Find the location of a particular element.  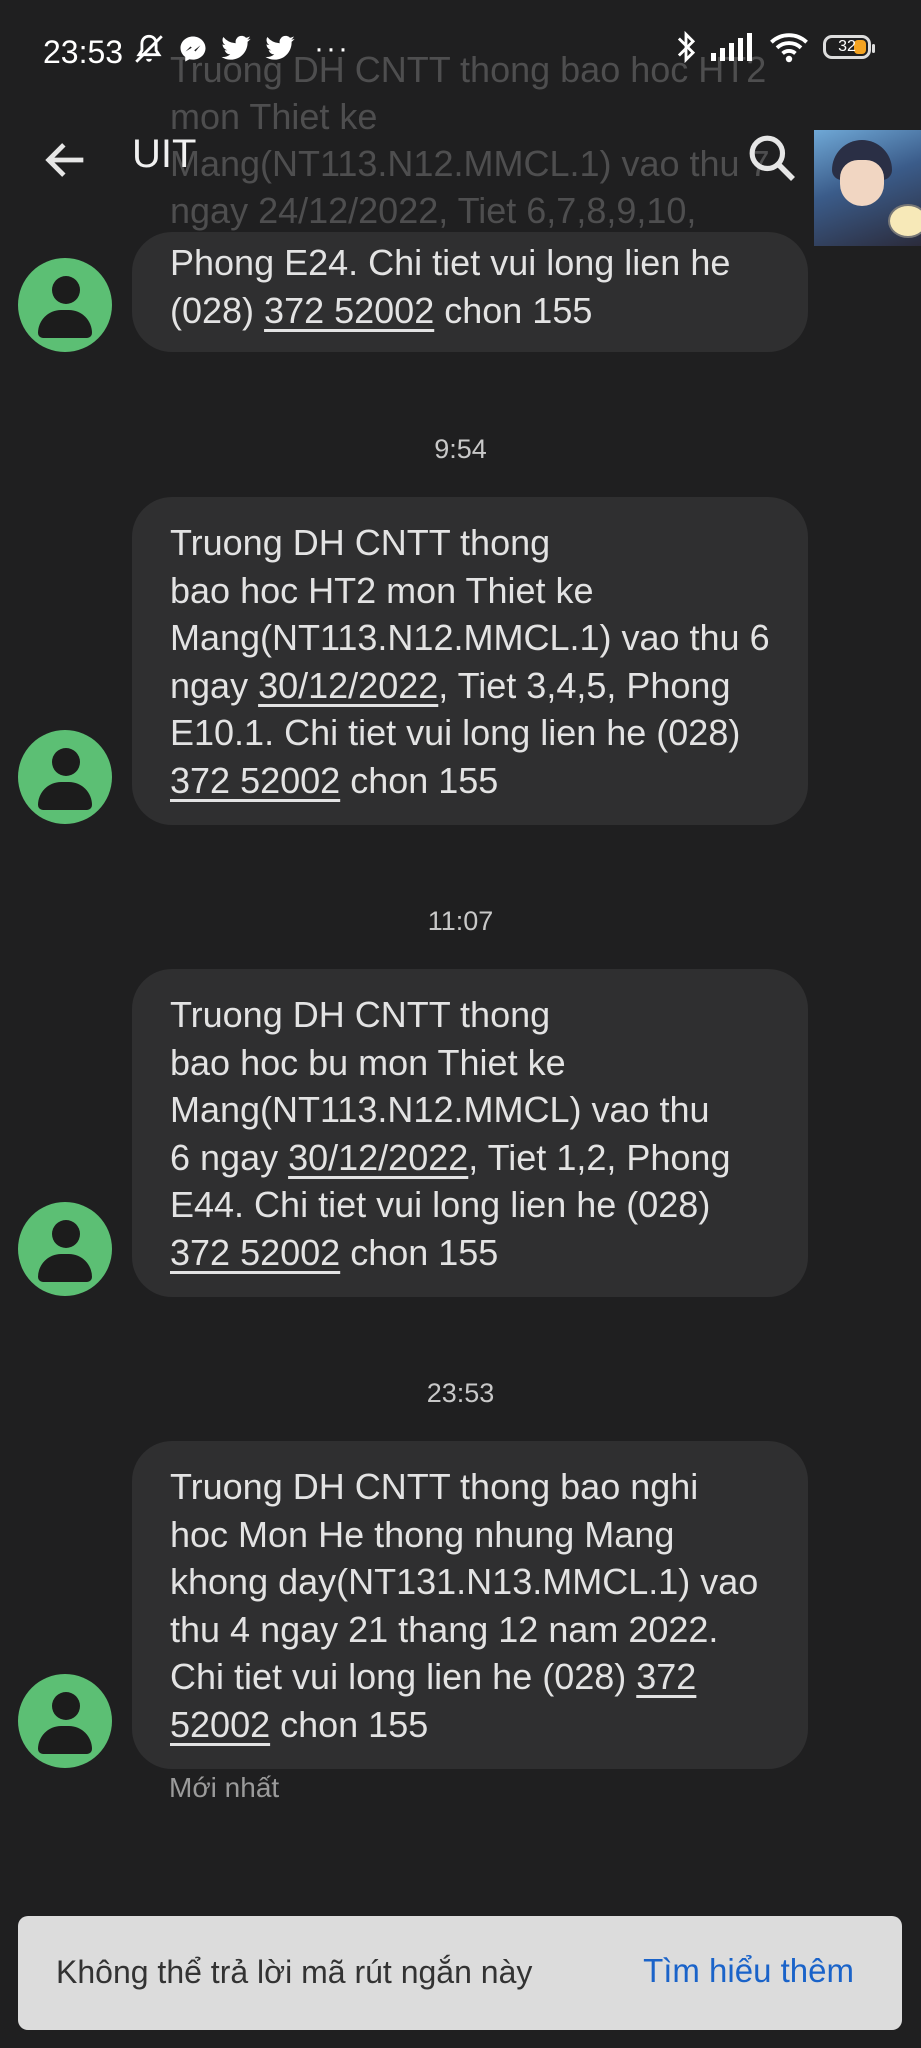

wifi-icon is located at coordinates (789, 48).